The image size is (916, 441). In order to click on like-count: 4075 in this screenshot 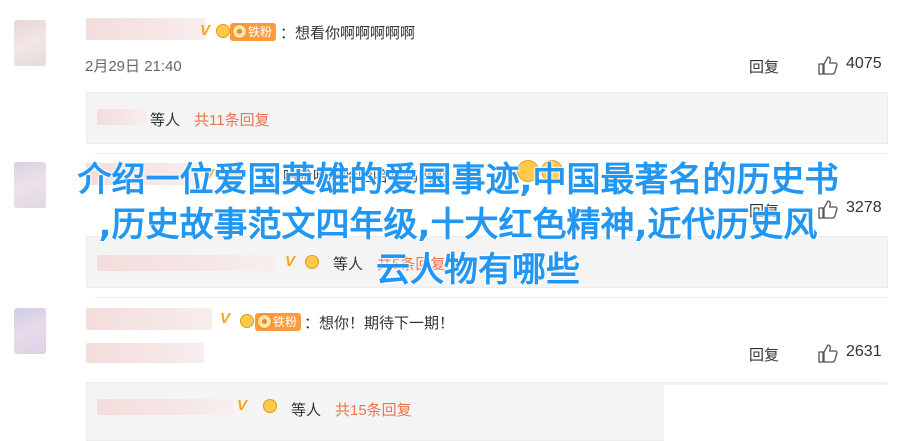, I will do `click(864, 63)`.